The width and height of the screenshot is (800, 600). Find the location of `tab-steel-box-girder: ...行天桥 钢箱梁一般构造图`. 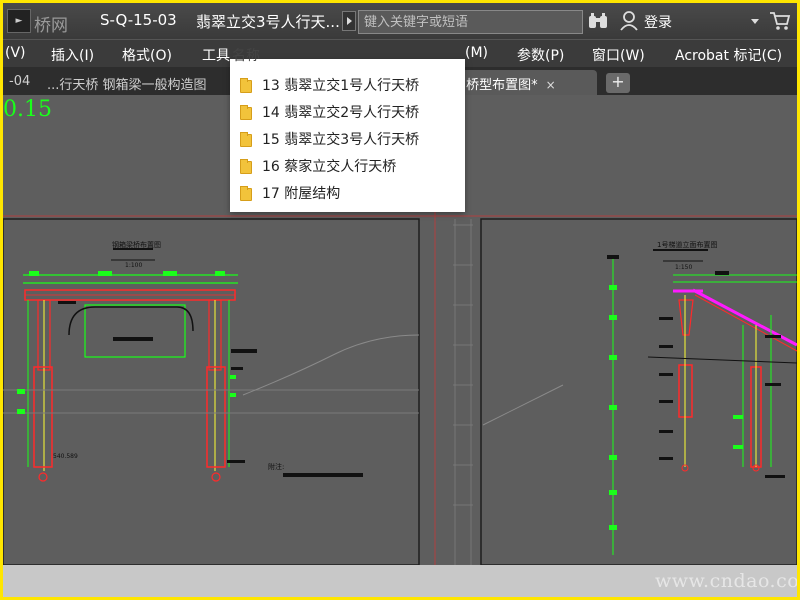

tab-steel-box-girder: ...行天桥 钢箱梁一般构造图 is located at coordinates (127, 82).